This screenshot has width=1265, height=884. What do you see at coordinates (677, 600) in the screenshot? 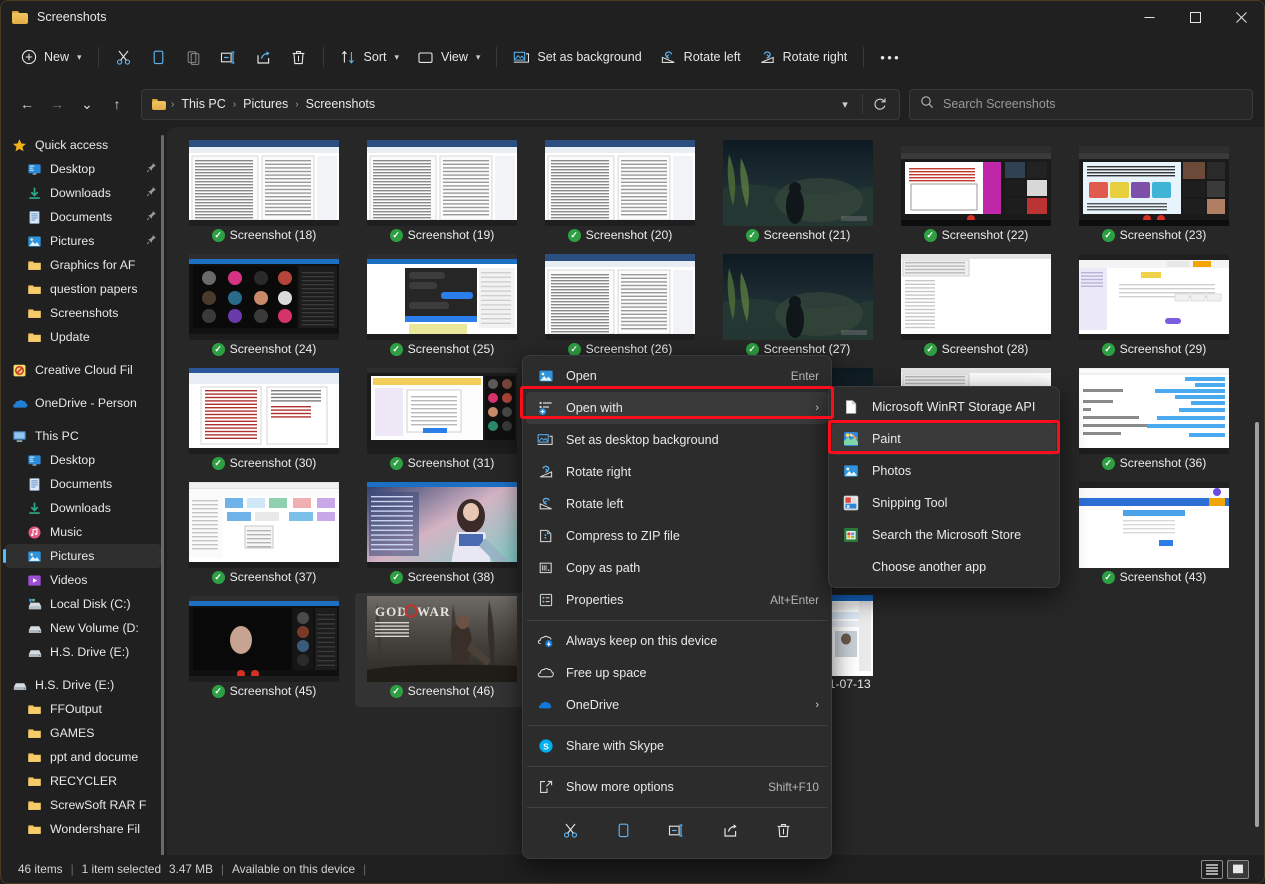
I see `context-menu-item-properties: Properties Alt+Enter` at bounding box center [677, 600].